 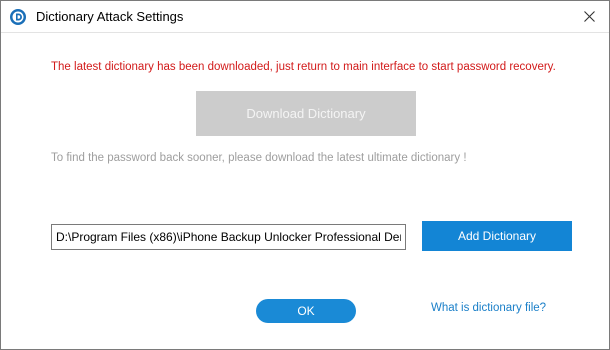 What do you see at coordinates (110, 16) in the screenshot?
I see `window-title: Dictionary Attack Settings` at bounding box center [110, 16].